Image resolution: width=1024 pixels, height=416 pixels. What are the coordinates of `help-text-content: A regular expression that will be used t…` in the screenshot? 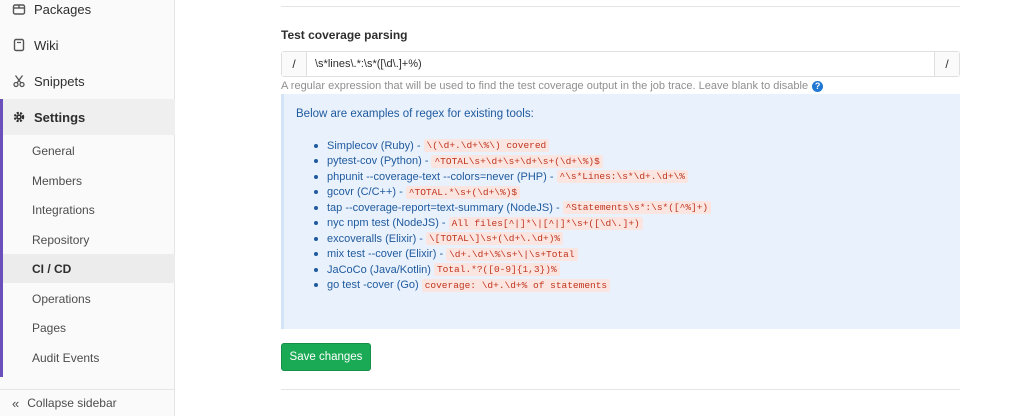 It's located at (545, 86).